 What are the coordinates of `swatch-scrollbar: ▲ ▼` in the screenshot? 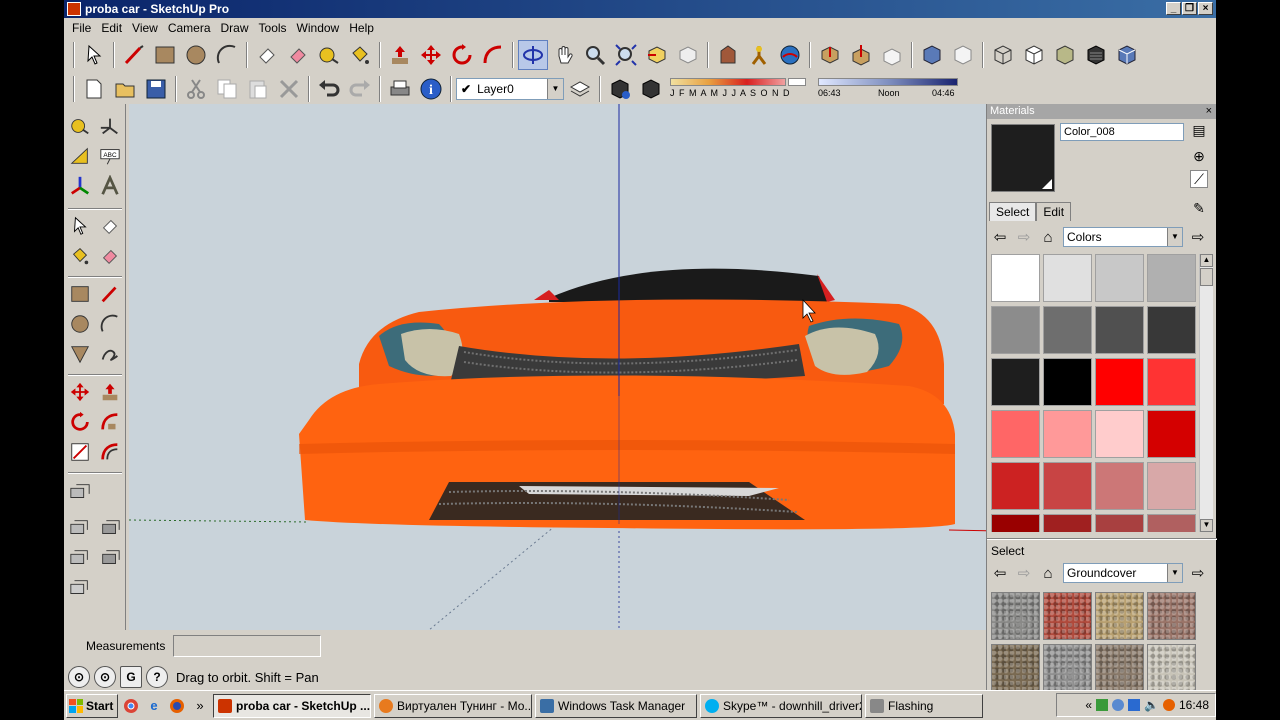 It's located at (1206, 393).